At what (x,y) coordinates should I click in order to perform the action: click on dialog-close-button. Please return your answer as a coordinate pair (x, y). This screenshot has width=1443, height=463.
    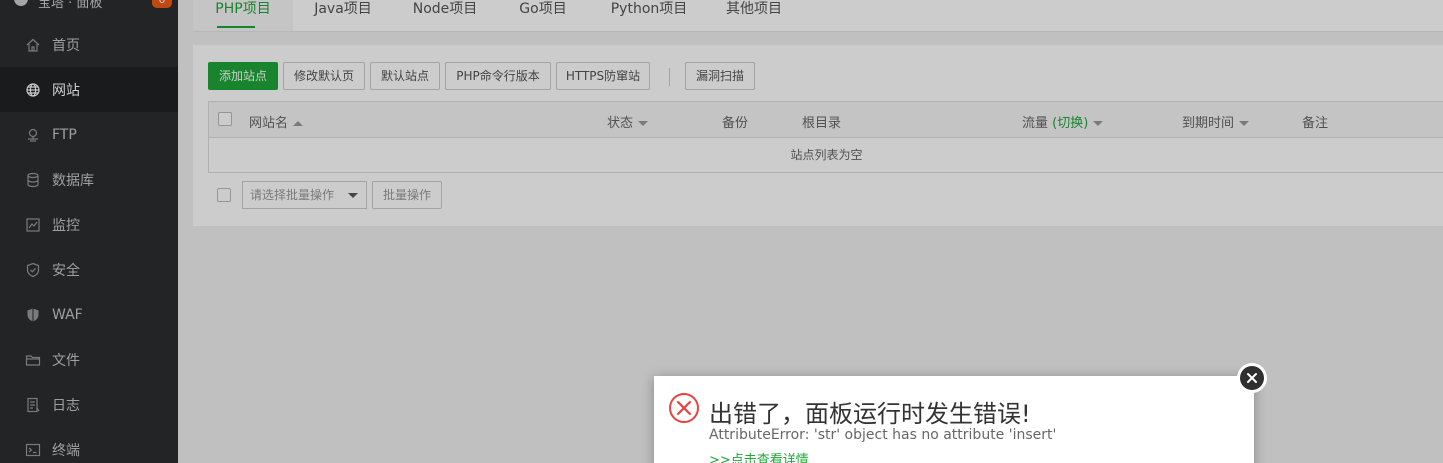
    Looking at the image, I should click on (1252, 378).